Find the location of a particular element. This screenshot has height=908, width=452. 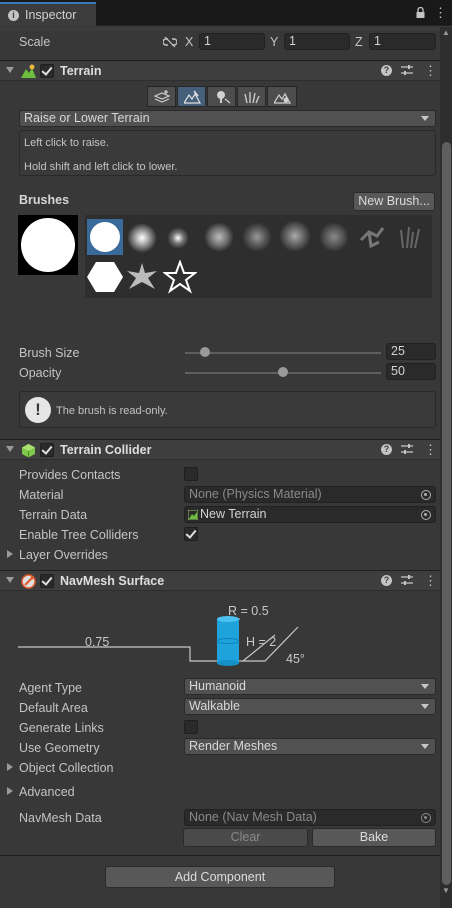

transform-row-clipped is located at coordinates (220, 29).